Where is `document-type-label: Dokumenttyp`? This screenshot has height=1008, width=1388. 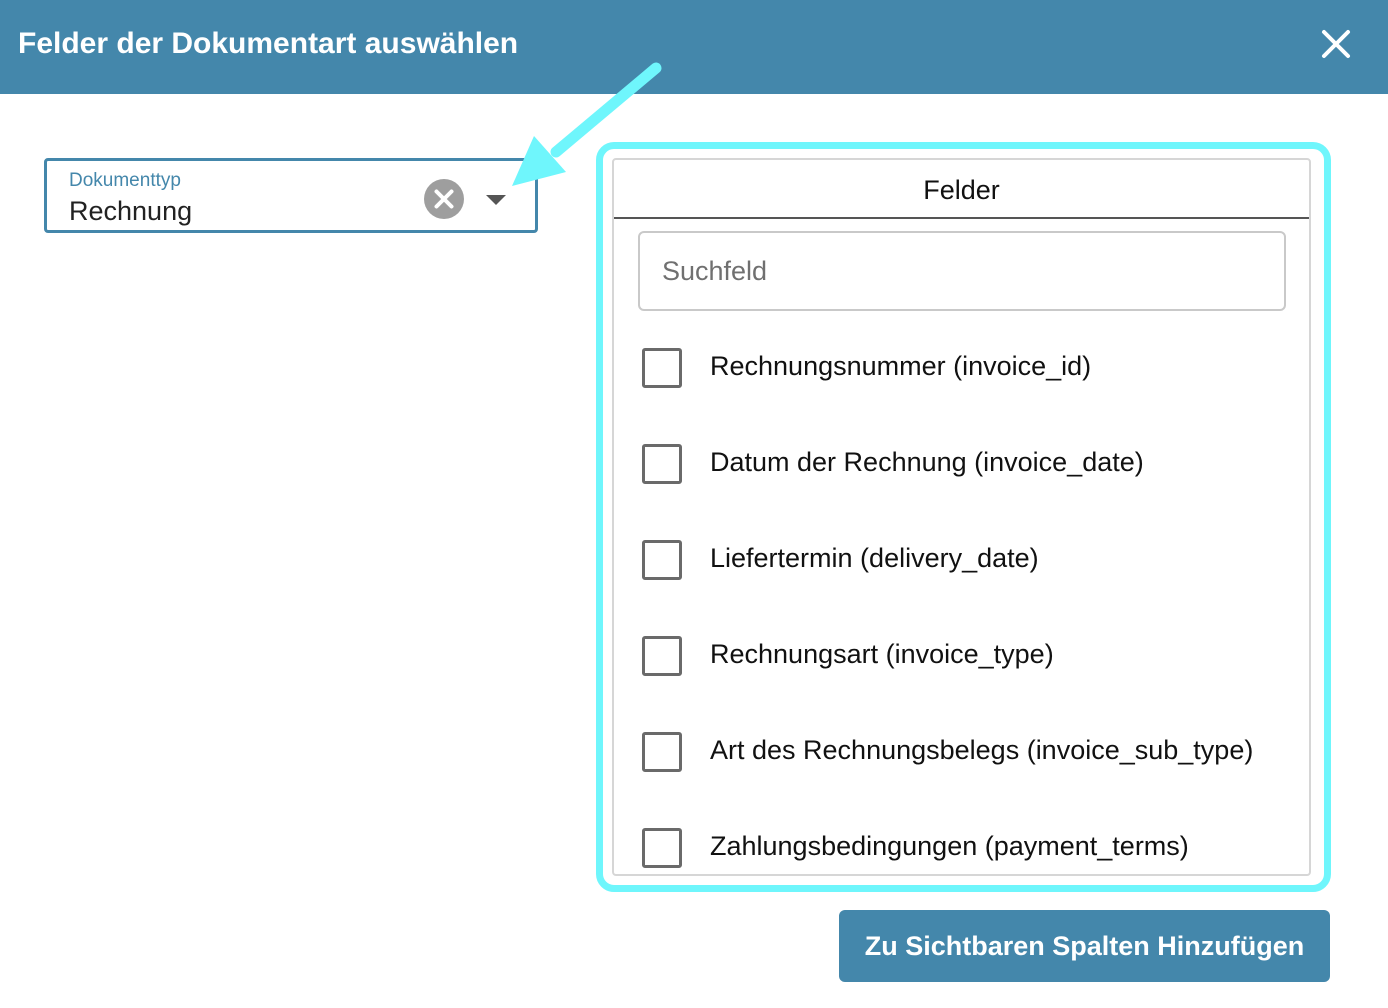
document-type-label: Dokumenttyp is located at coordinates (125, 180).